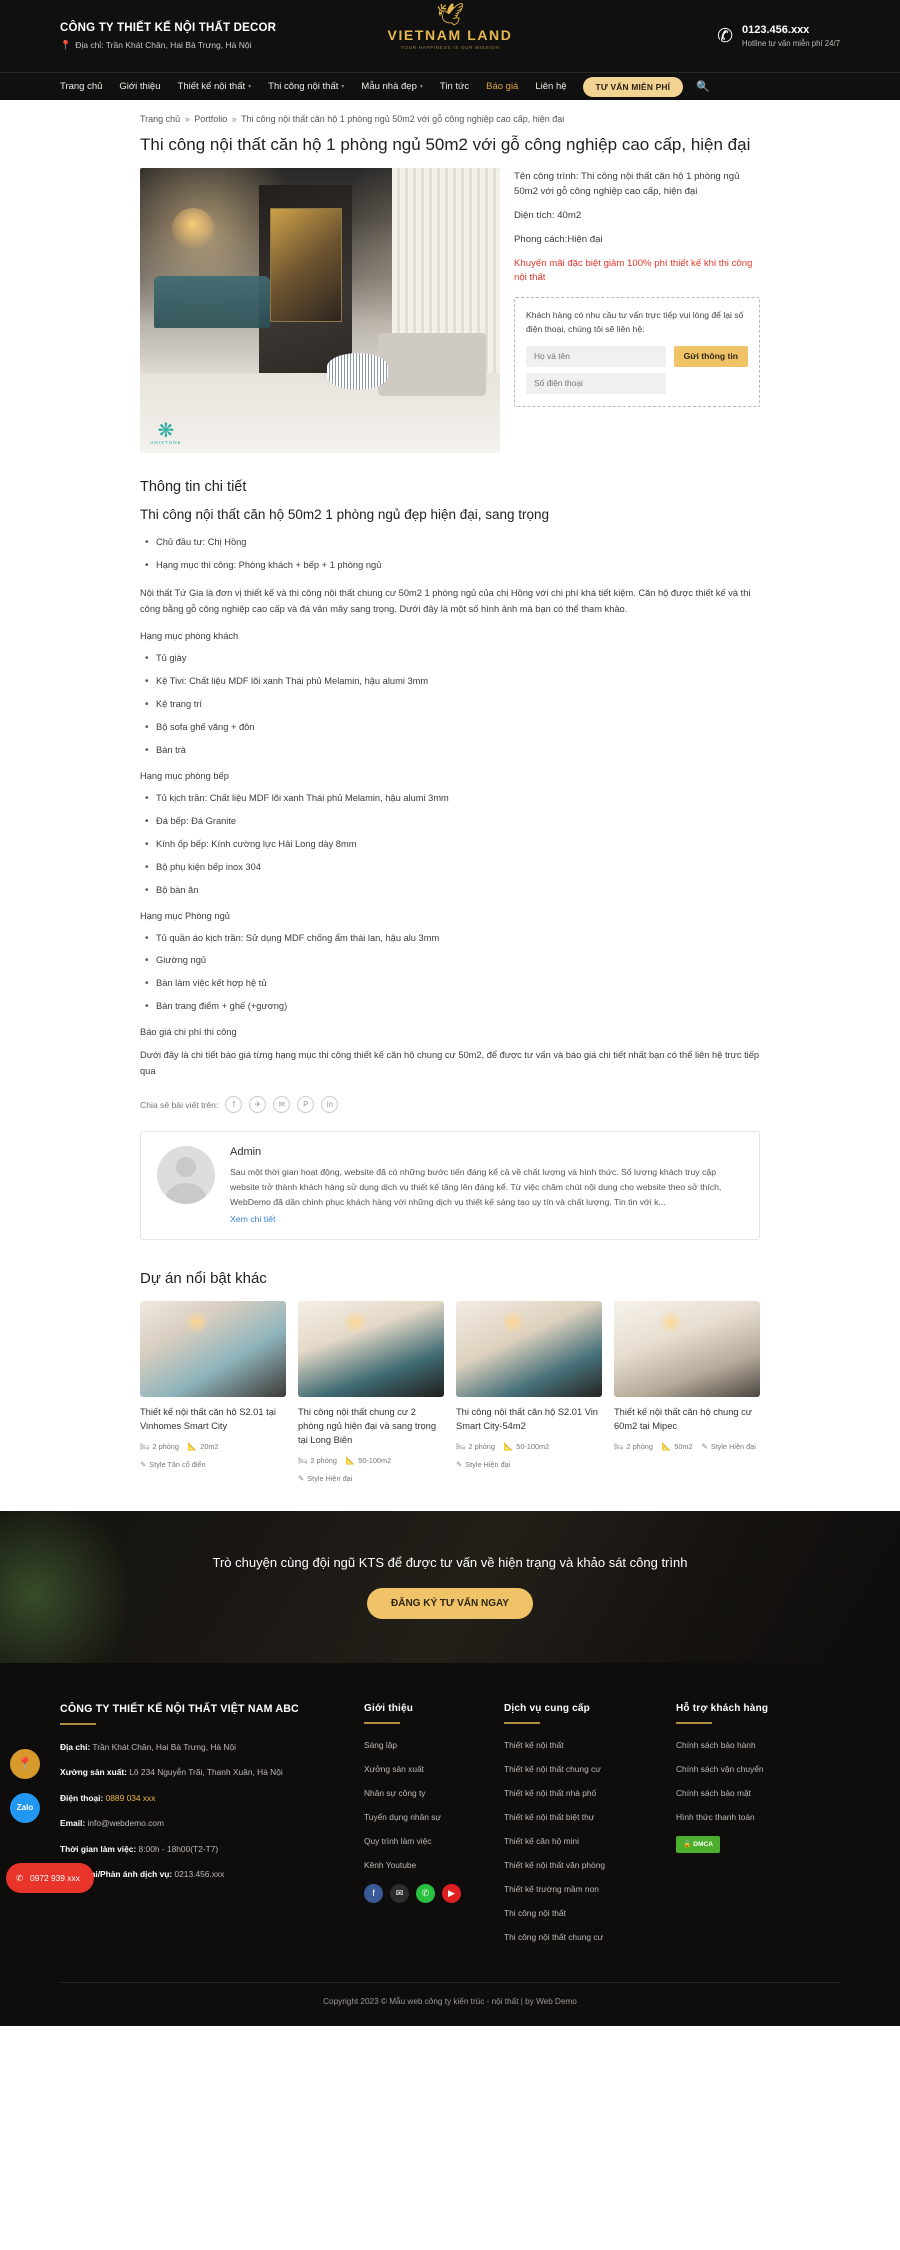 Image resolution: width=900 pixels, height=2250 pixels. I want to click on nav-item-label: Liên hệ, so click(551, 86).